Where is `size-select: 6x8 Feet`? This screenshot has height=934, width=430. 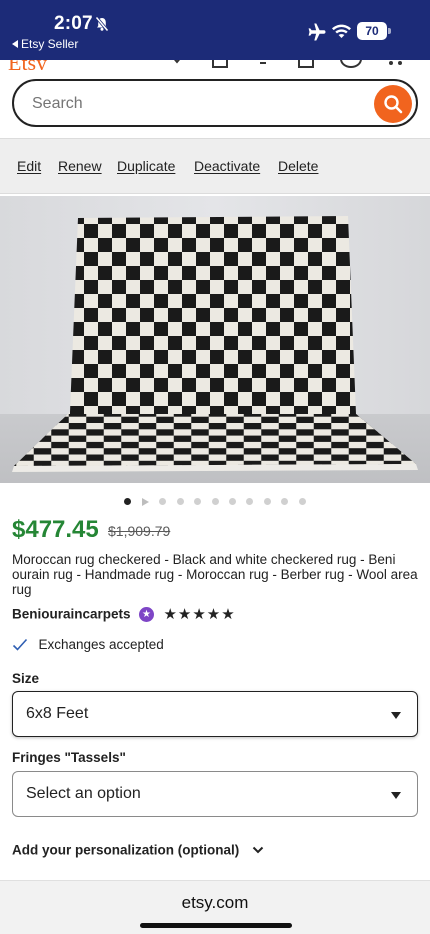
size-select: 6x8 Feet is located at coordinates (215, 714).